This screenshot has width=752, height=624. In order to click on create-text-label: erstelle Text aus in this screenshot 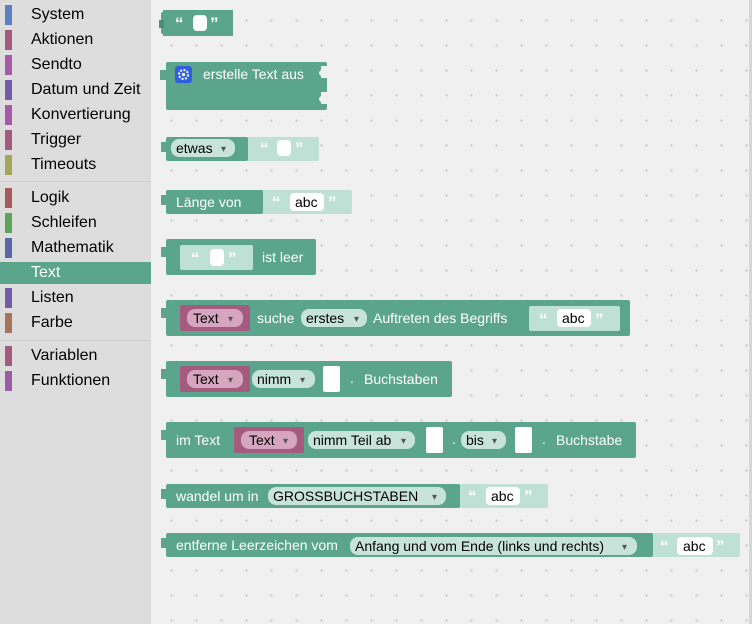, I will do `click(253, 74)`.